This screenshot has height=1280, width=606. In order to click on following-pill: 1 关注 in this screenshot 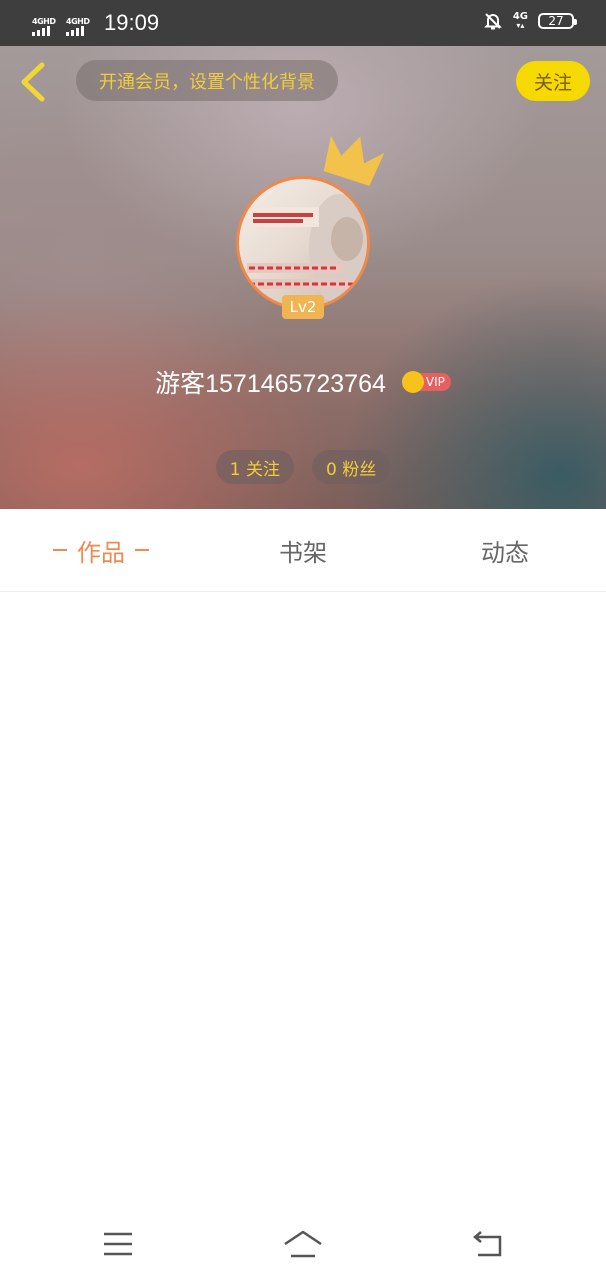, I will do `click(254, 467)`.